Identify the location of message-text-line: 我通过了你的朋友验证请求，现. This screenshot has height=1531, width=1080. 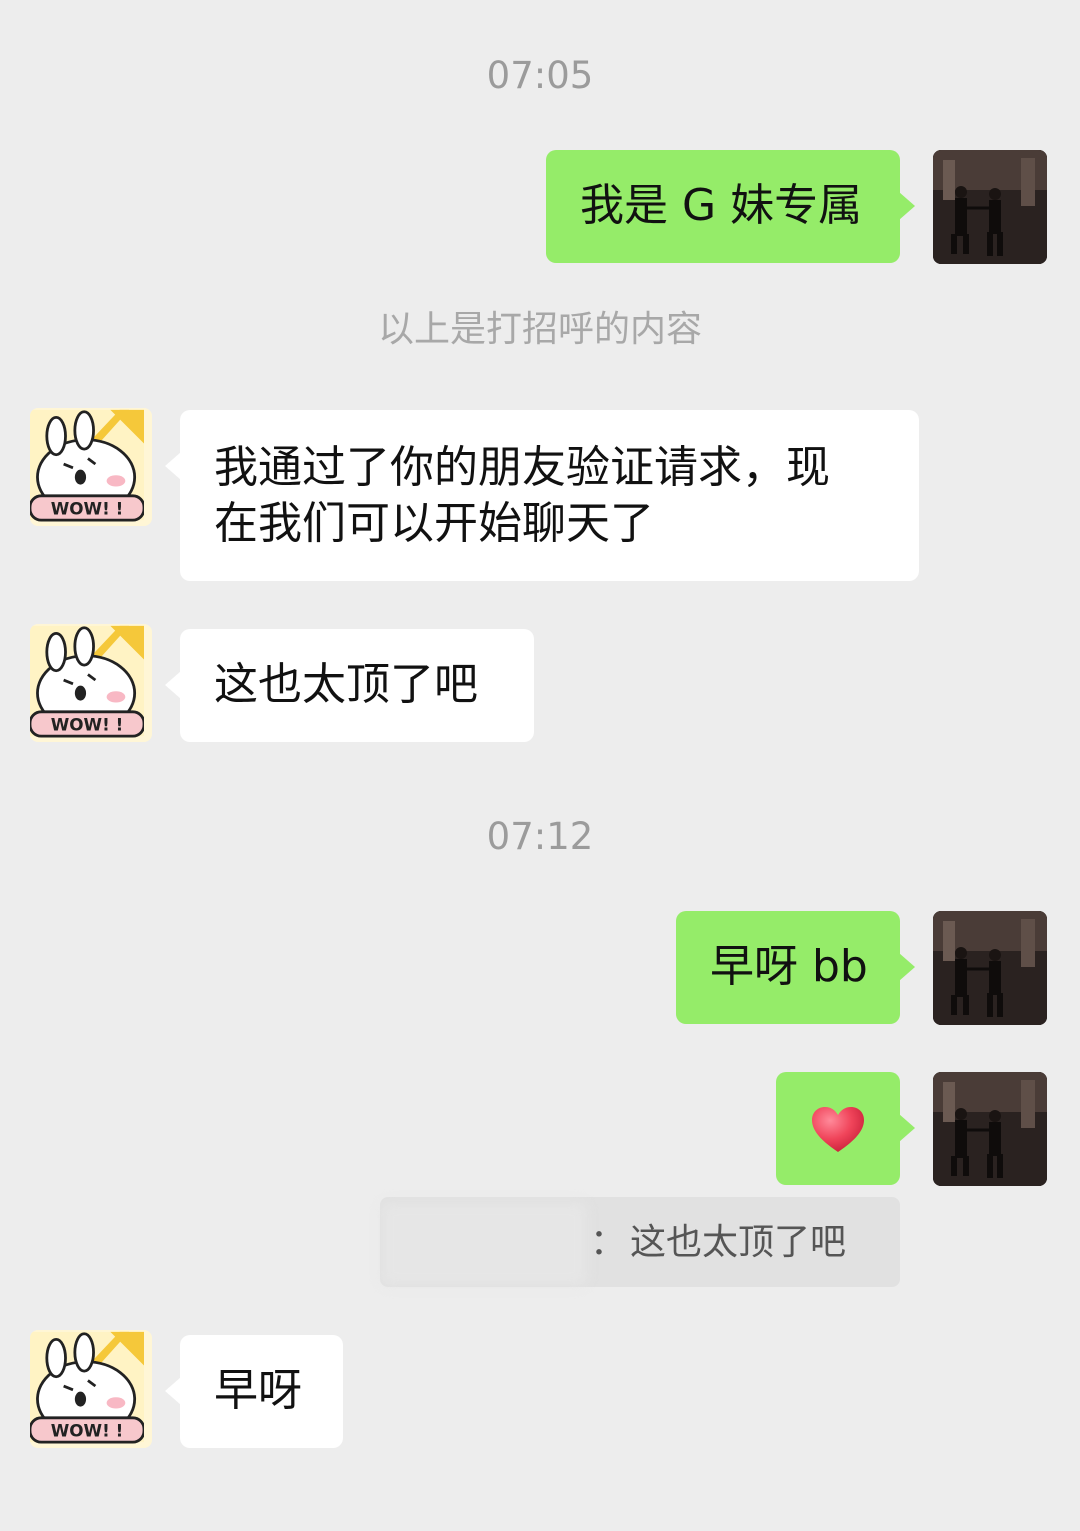
(522, 467).